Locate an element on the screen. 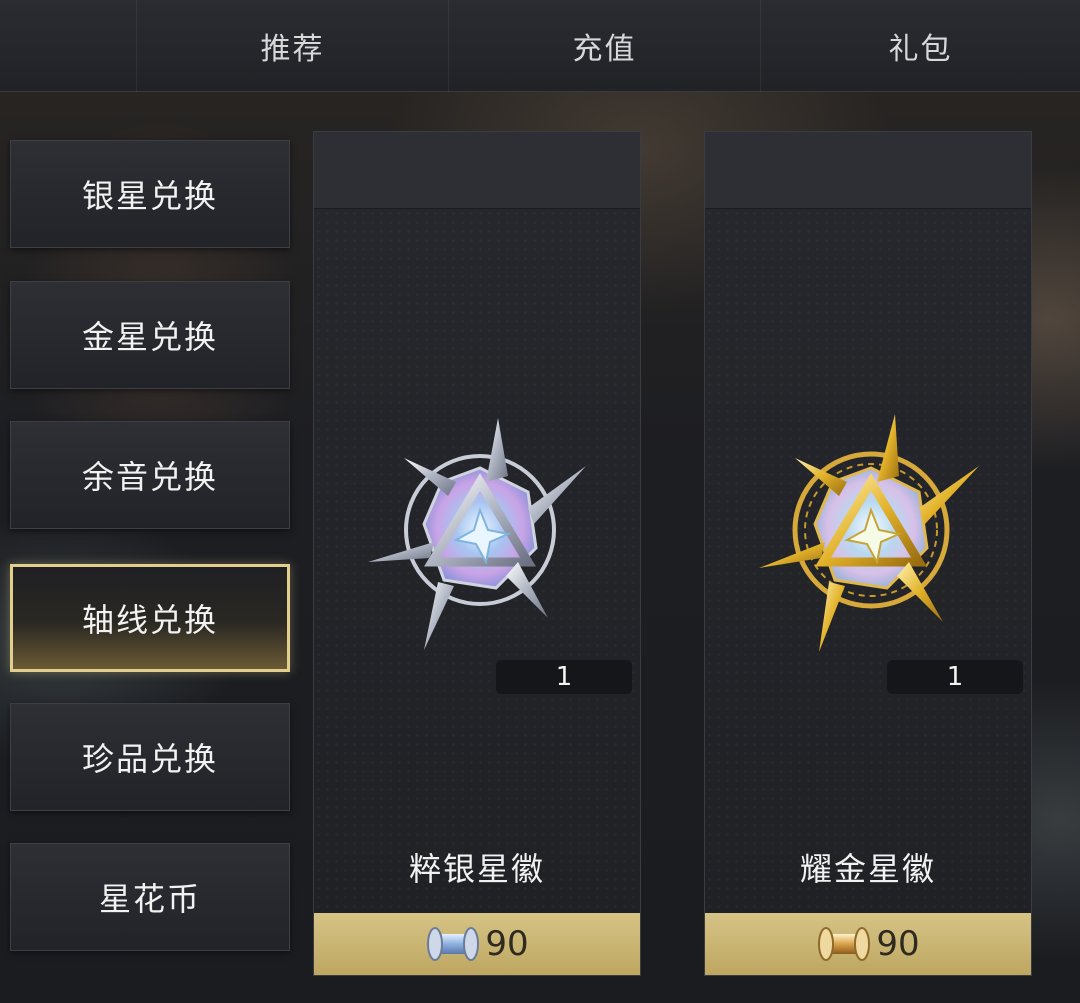 The height and width of the screenshot is (1003, 1080). sidebar-item-label: 星花币 is located at coordinates (149, 899).